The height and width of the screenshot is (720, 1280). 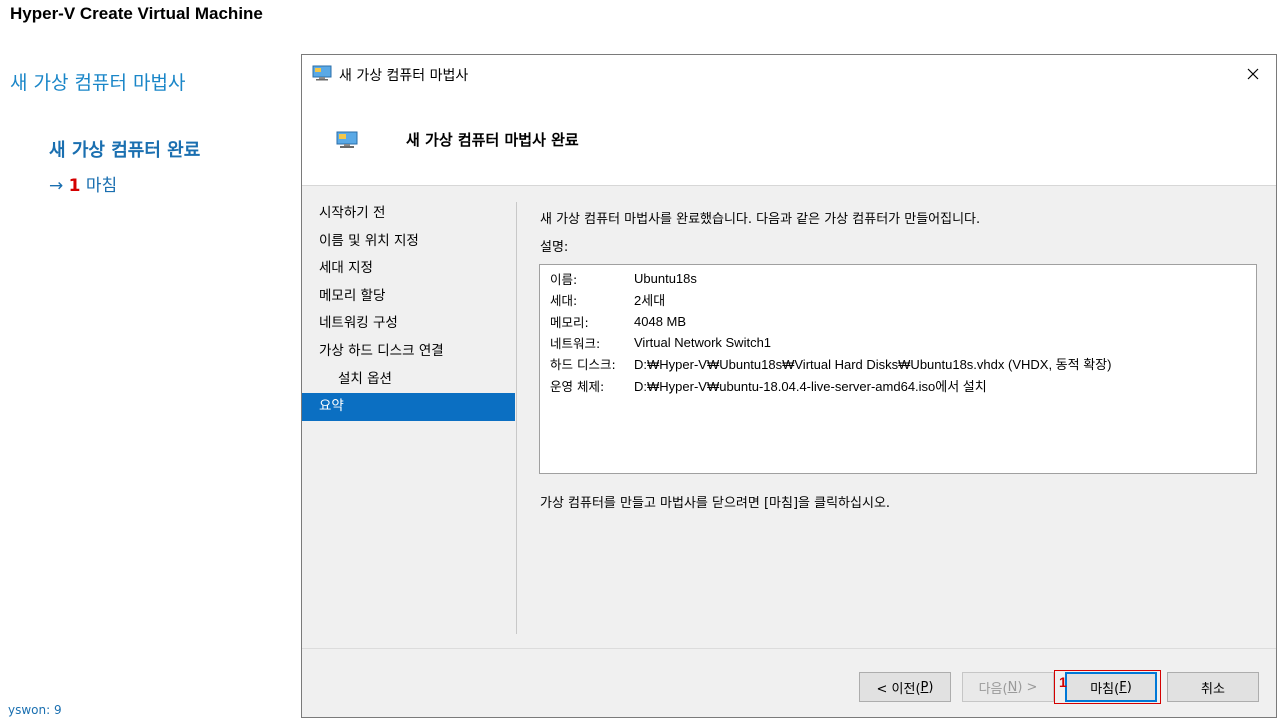 What do you see at coordinates (931, 687) in the screenshot?
I see `previous-button-suffix: )` at bounding box center [931, 687].